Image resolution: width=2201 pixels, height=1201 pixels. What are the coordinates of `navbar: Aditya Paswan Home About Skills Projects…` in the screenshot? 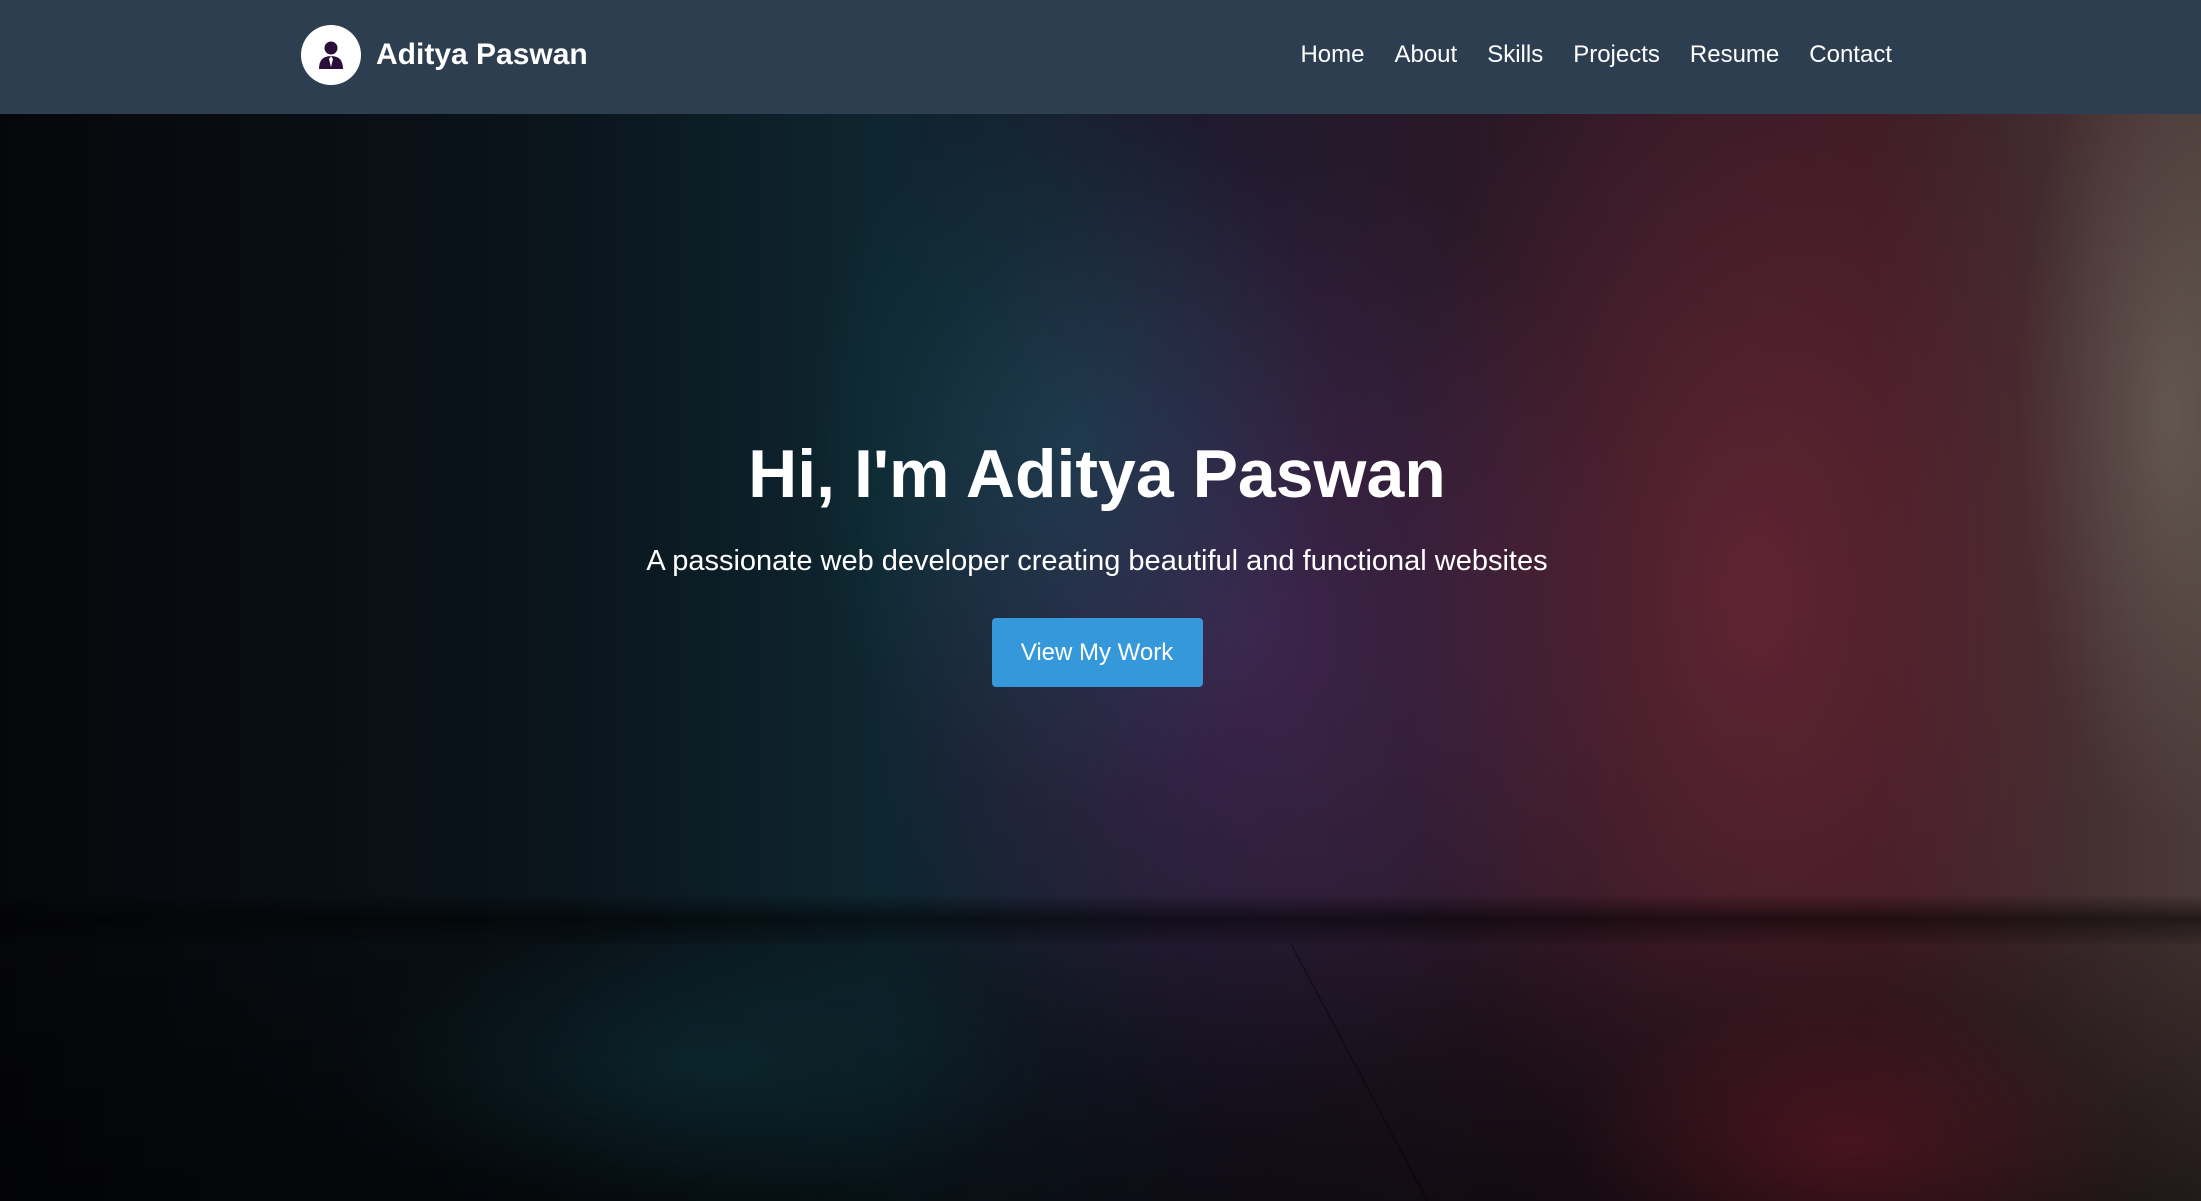 It's located at (1100, 57).